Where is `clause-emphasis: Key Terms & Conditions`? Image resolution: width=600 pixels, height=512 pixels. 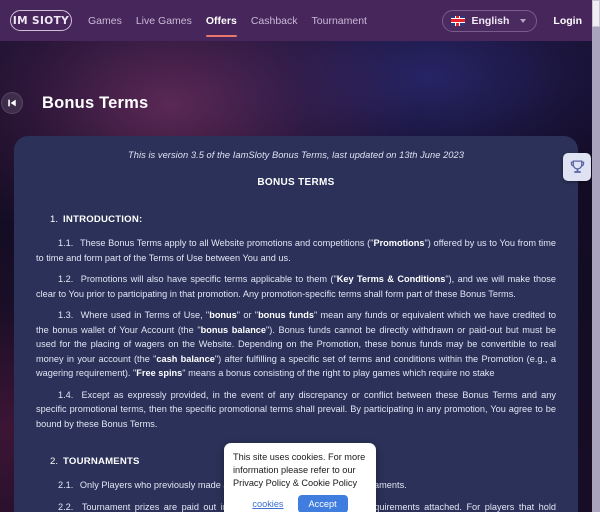 clause-emphasis: Key Terms & Conditions is located at coordinates (391, 279).